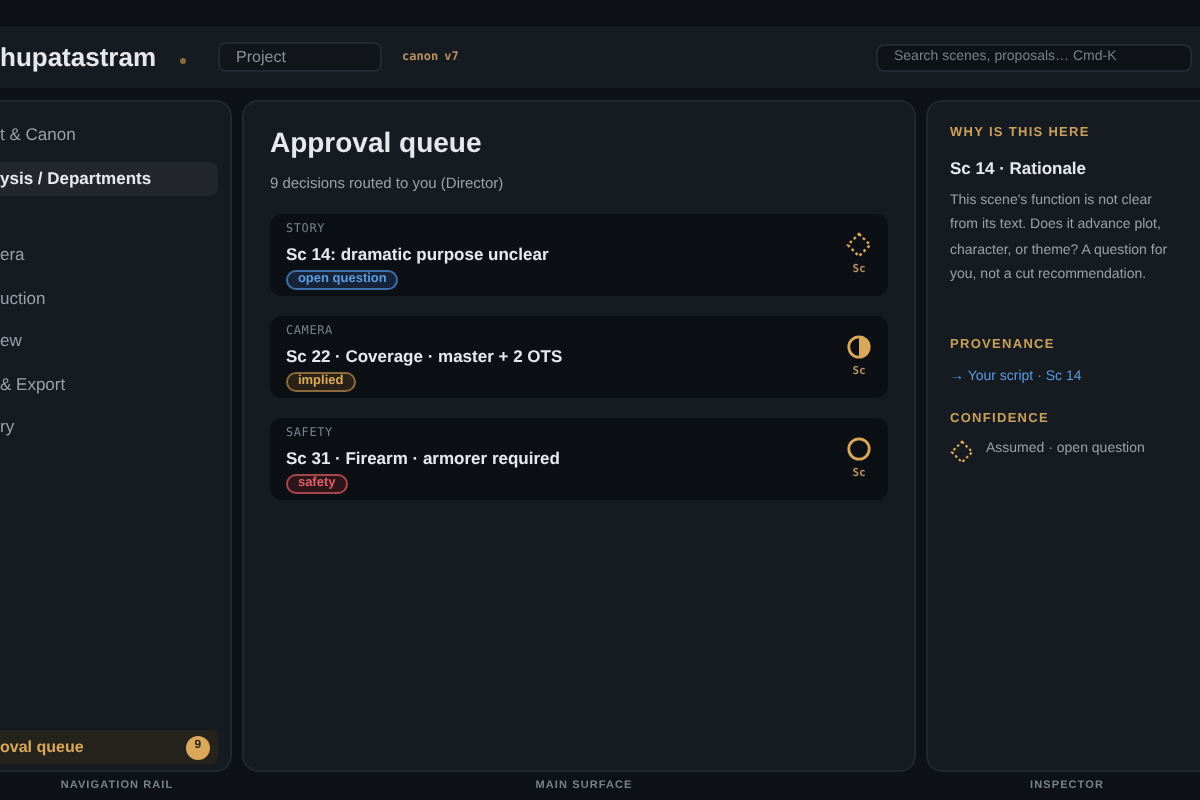  Describe the element at coordinates (300, 57) in the screenshot. I see `project-field: Project` at that location.